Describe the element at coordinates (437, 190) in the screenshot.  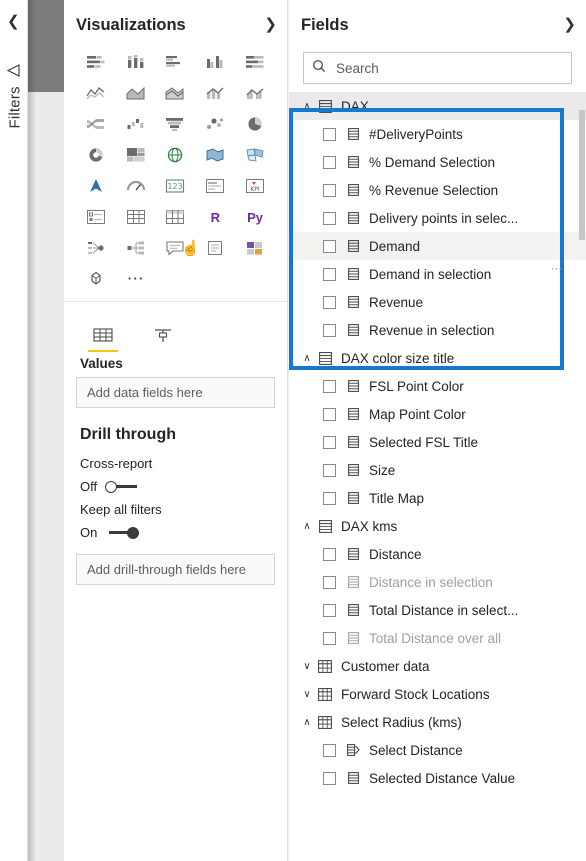
I see `field-row: % Revenue Selection` at that location.